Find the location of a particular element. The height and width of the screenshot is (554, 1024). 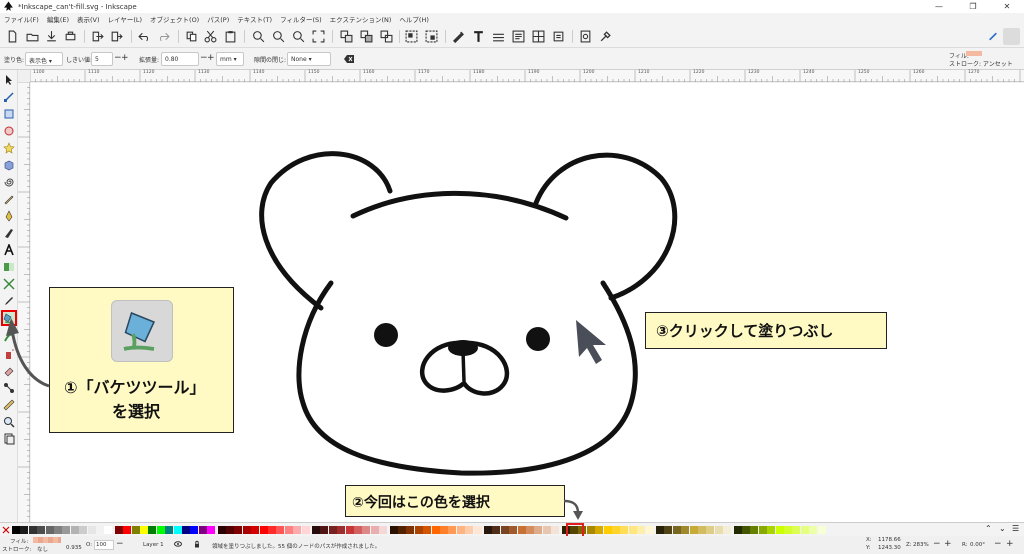

pen-tool-icon is located at coordinates (9, 216).